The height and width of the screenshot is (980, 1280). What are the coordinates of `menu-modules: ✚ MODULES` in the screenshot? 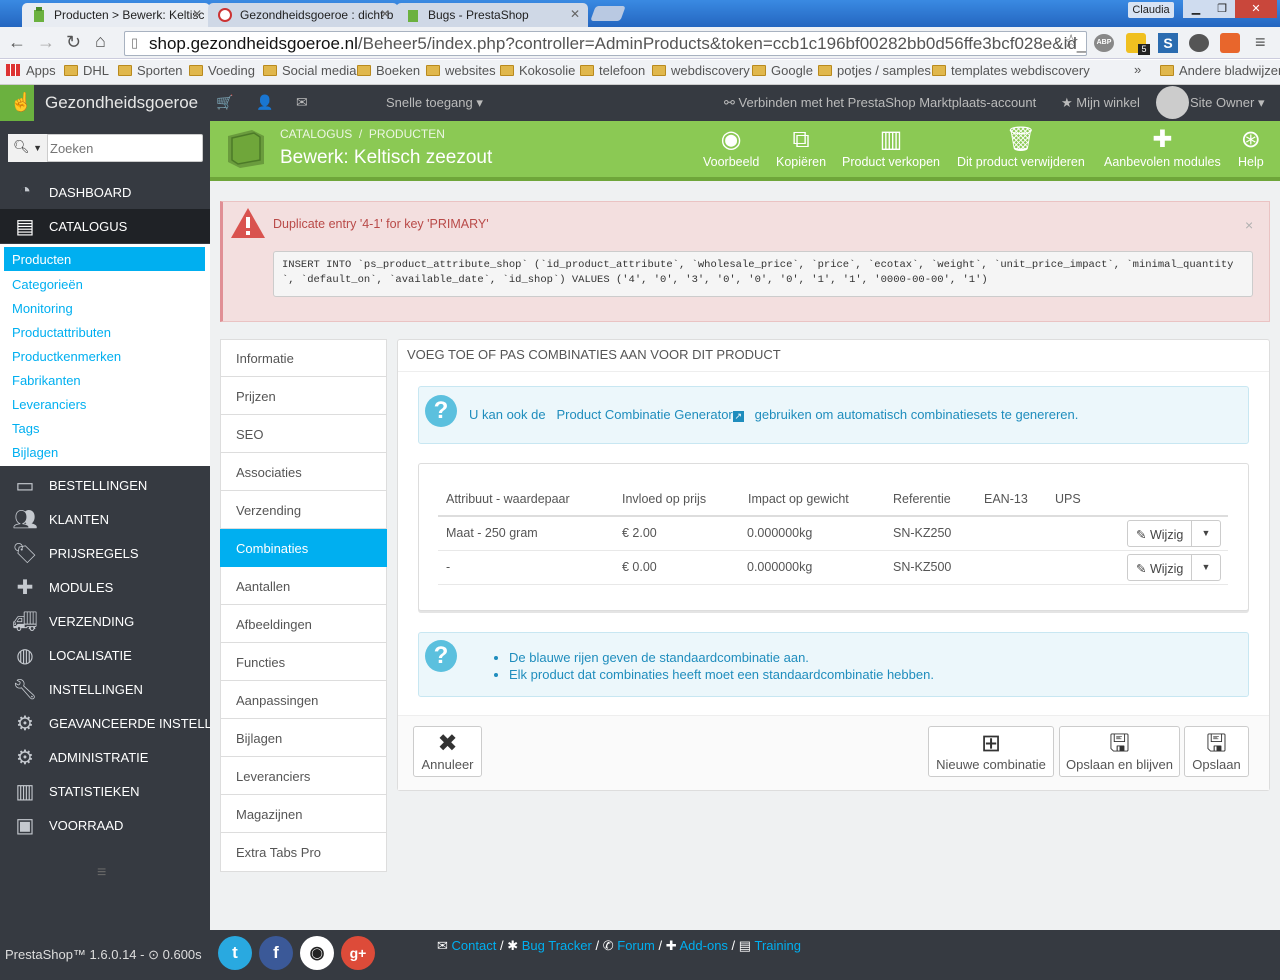 It's located at (105, 587).